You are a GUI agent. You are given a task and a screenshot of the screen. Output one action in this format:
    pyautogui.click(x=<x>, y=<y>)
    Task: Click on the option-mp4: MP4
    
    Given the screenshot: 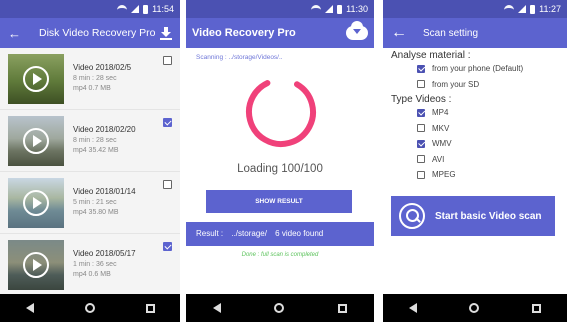 What is the action you would take?
    pyautogui.click(x=492, y=113)
    